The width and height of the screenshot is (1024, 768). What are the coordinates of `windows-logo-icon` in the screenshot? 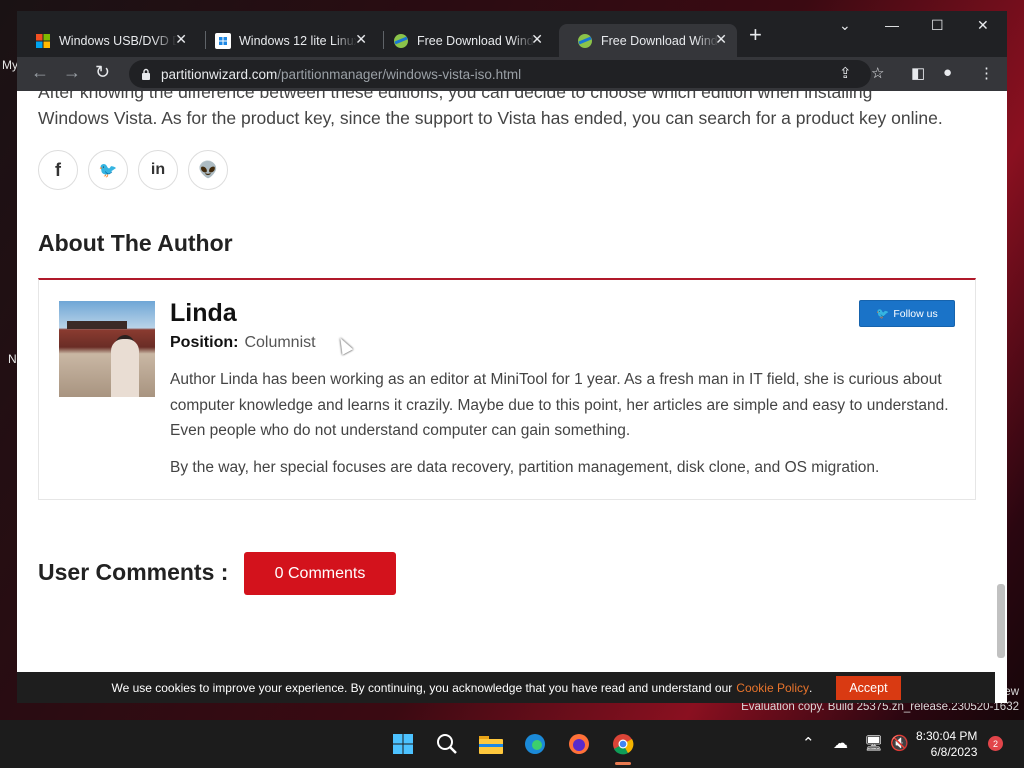 It's located at (43, 40).